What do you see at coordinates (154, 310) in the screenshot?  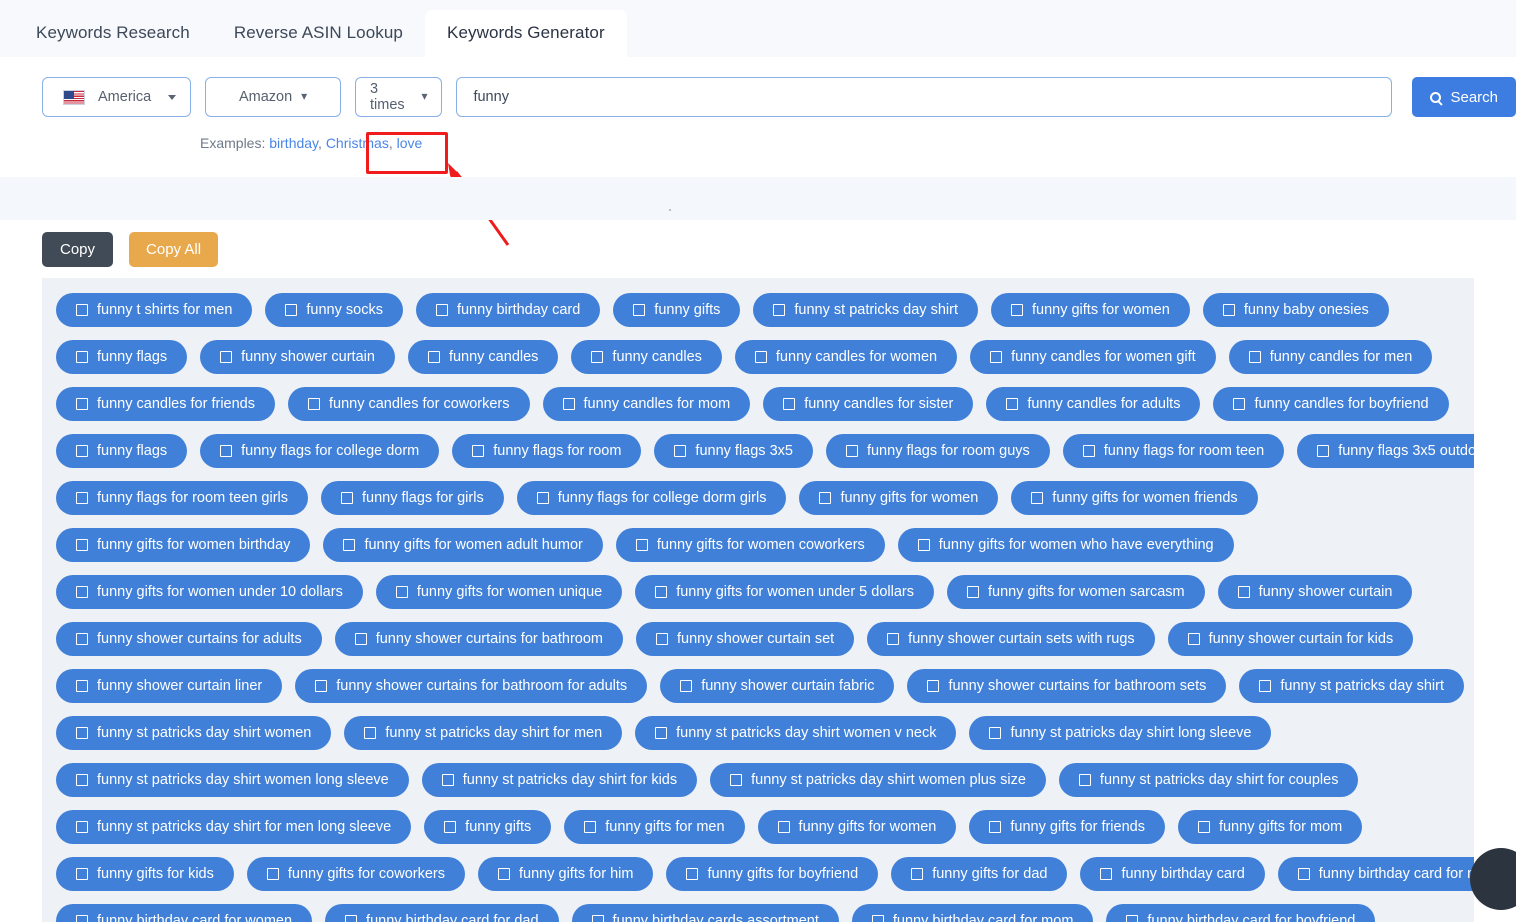 I see `keyword-chip: funny t shirts for men` at bounding box center [154, 310].